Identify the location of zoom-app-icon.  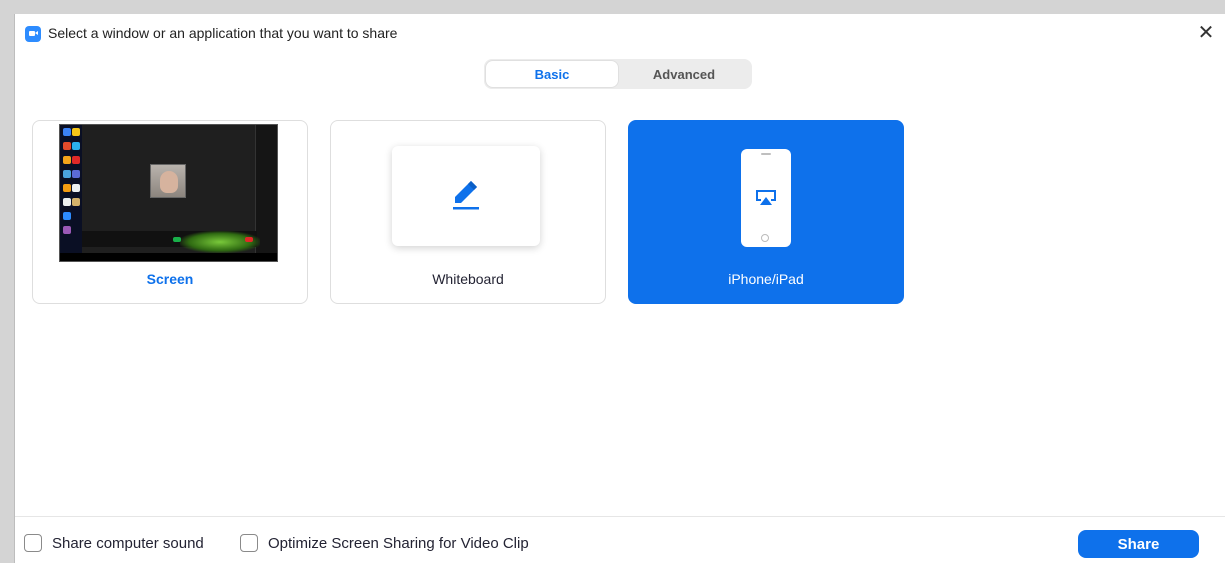
(33, 34).